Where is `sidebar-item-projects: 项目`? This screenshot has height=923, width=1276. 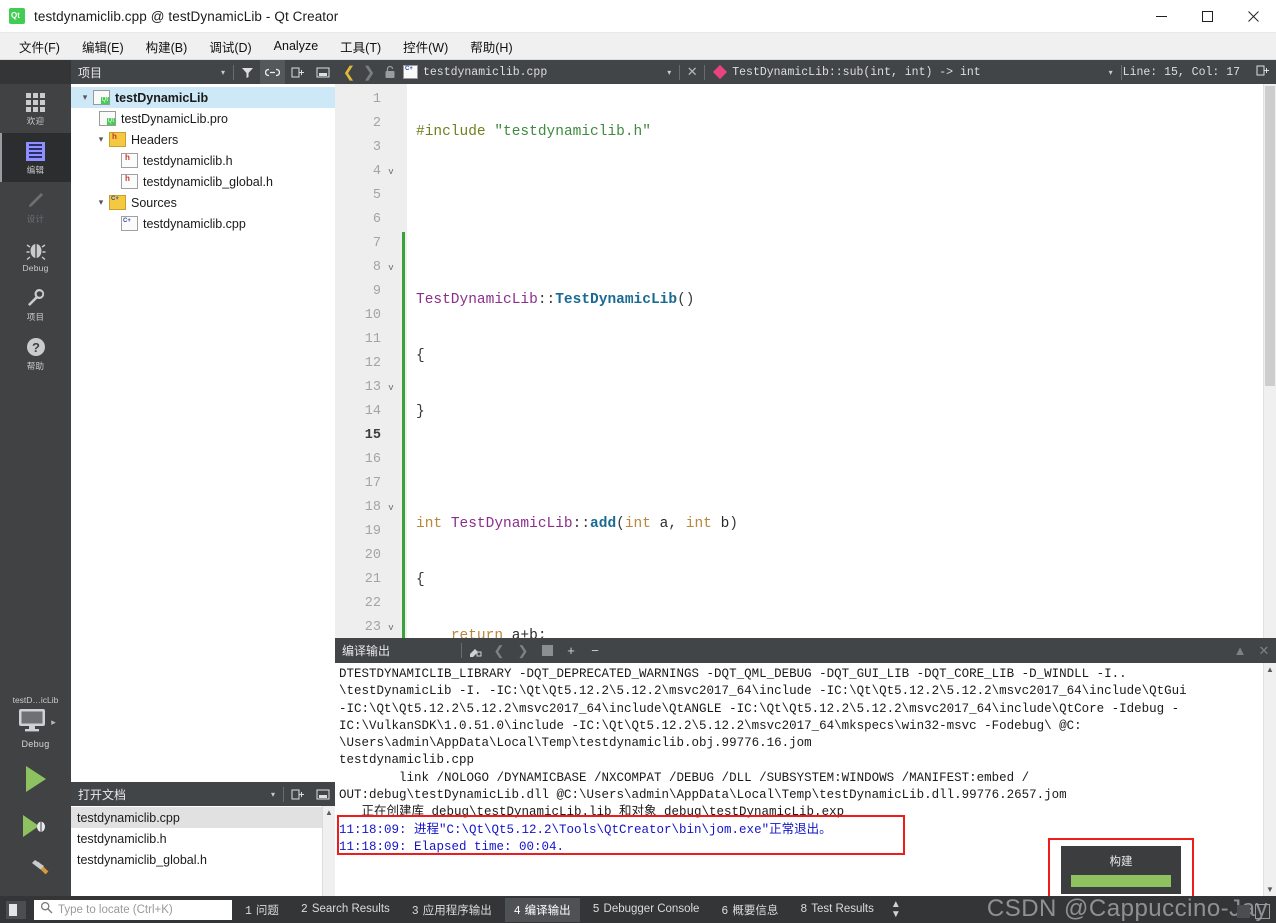
sidebar-item-projects: 项目 is located at coordinates (35, 304).